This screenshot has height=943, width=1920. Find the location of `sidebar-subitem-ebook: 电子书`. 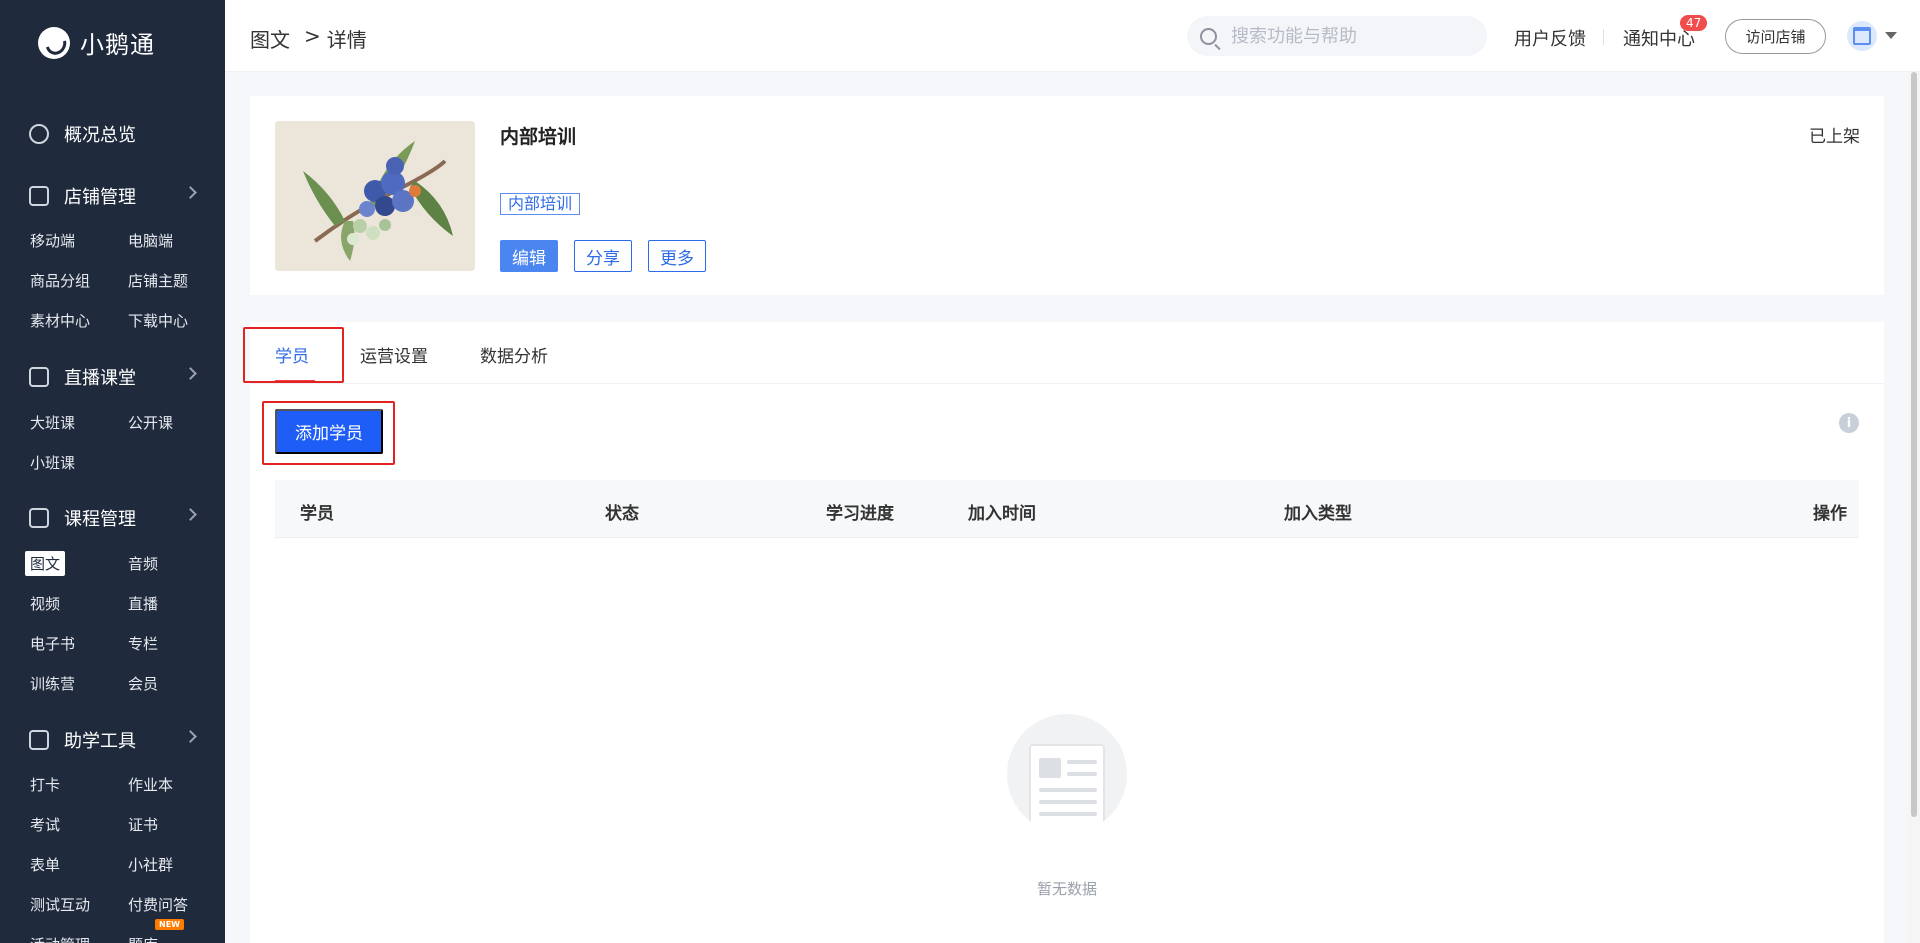

sidebar-subitem-ebook: 电子书 is located at coordinates (52, 643).